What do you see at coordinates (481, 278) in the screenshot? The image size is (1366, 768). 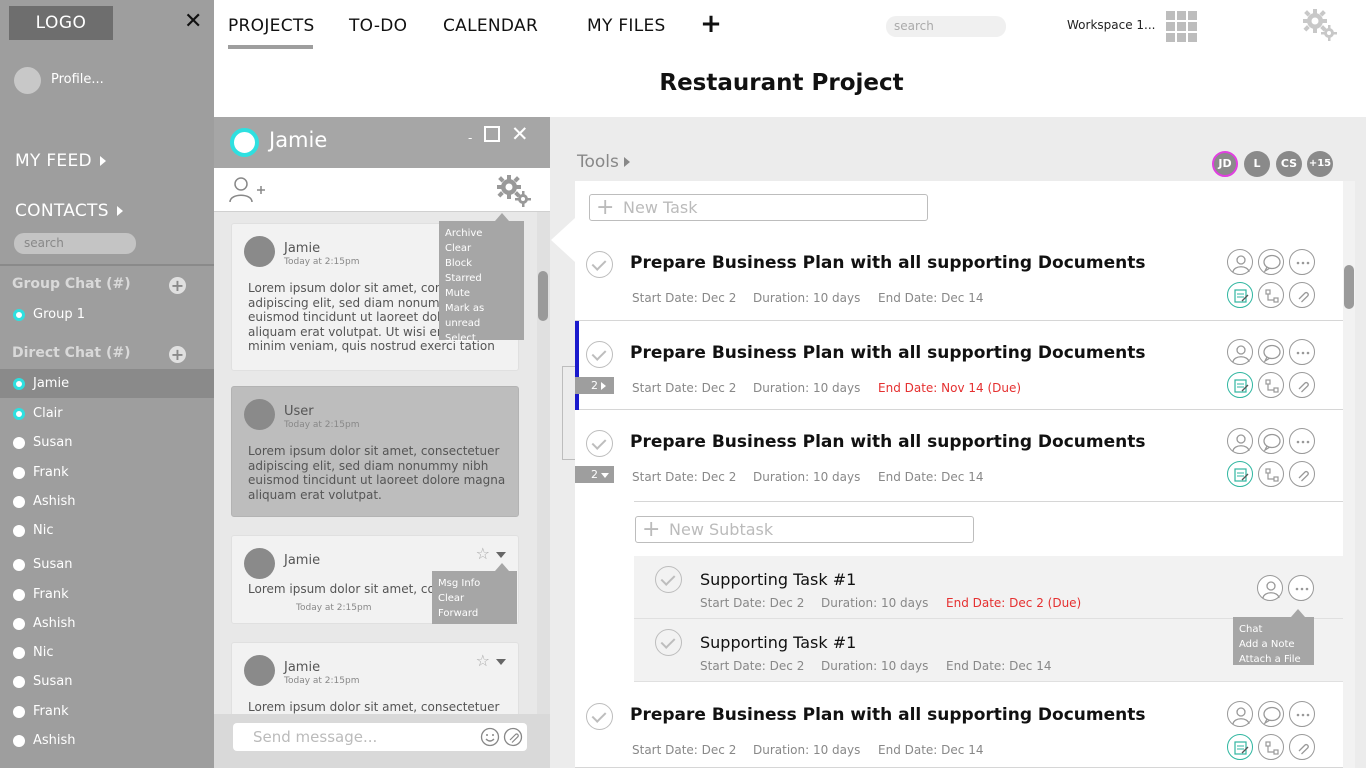 I see `chat-menu-item: Starred` at bounding box center [481, 278].